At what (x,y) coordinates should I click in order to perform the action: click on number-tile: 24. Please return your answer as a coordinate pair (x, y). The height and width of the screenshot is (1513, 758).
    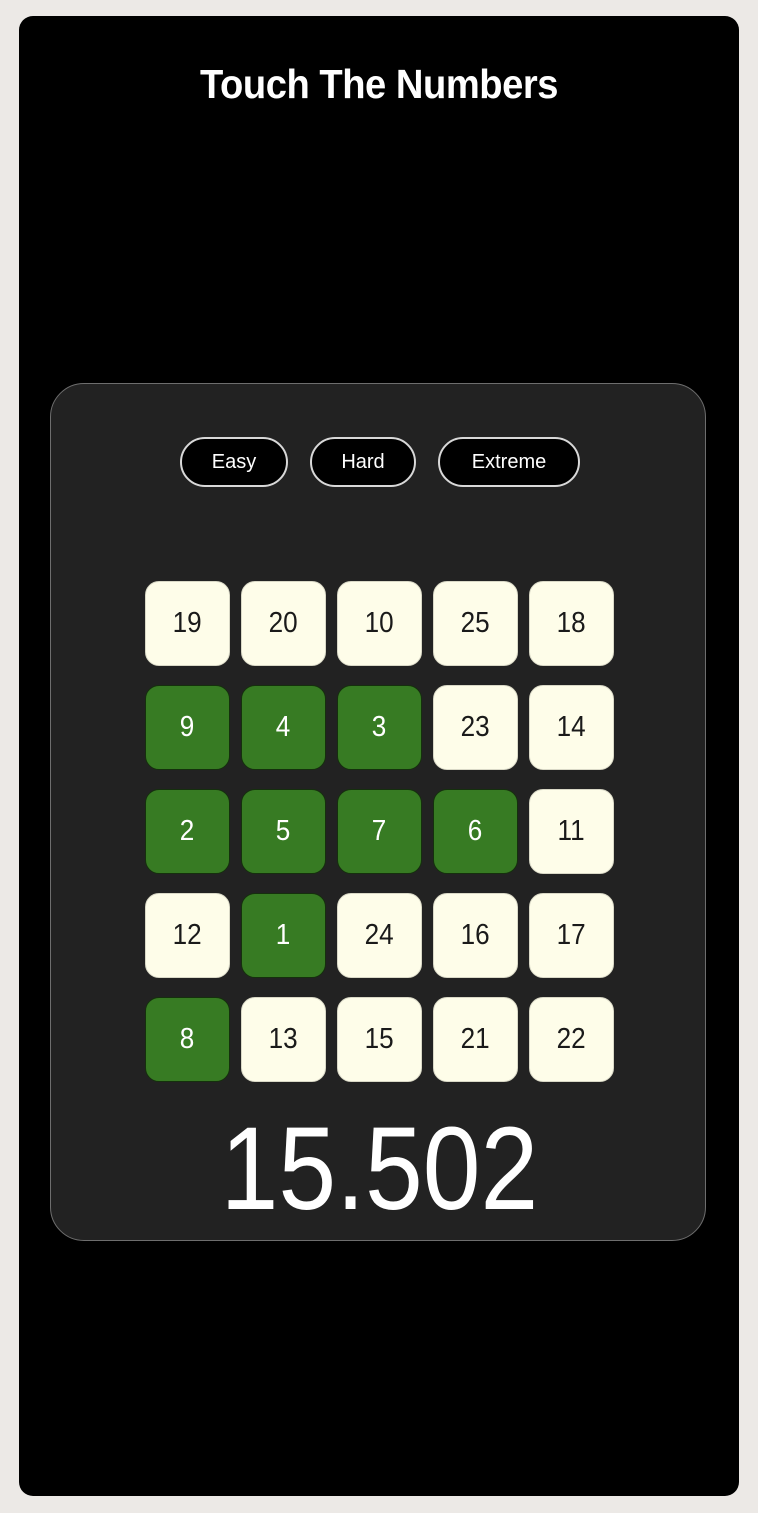
    Looking at the image, I should click on (379, 935).